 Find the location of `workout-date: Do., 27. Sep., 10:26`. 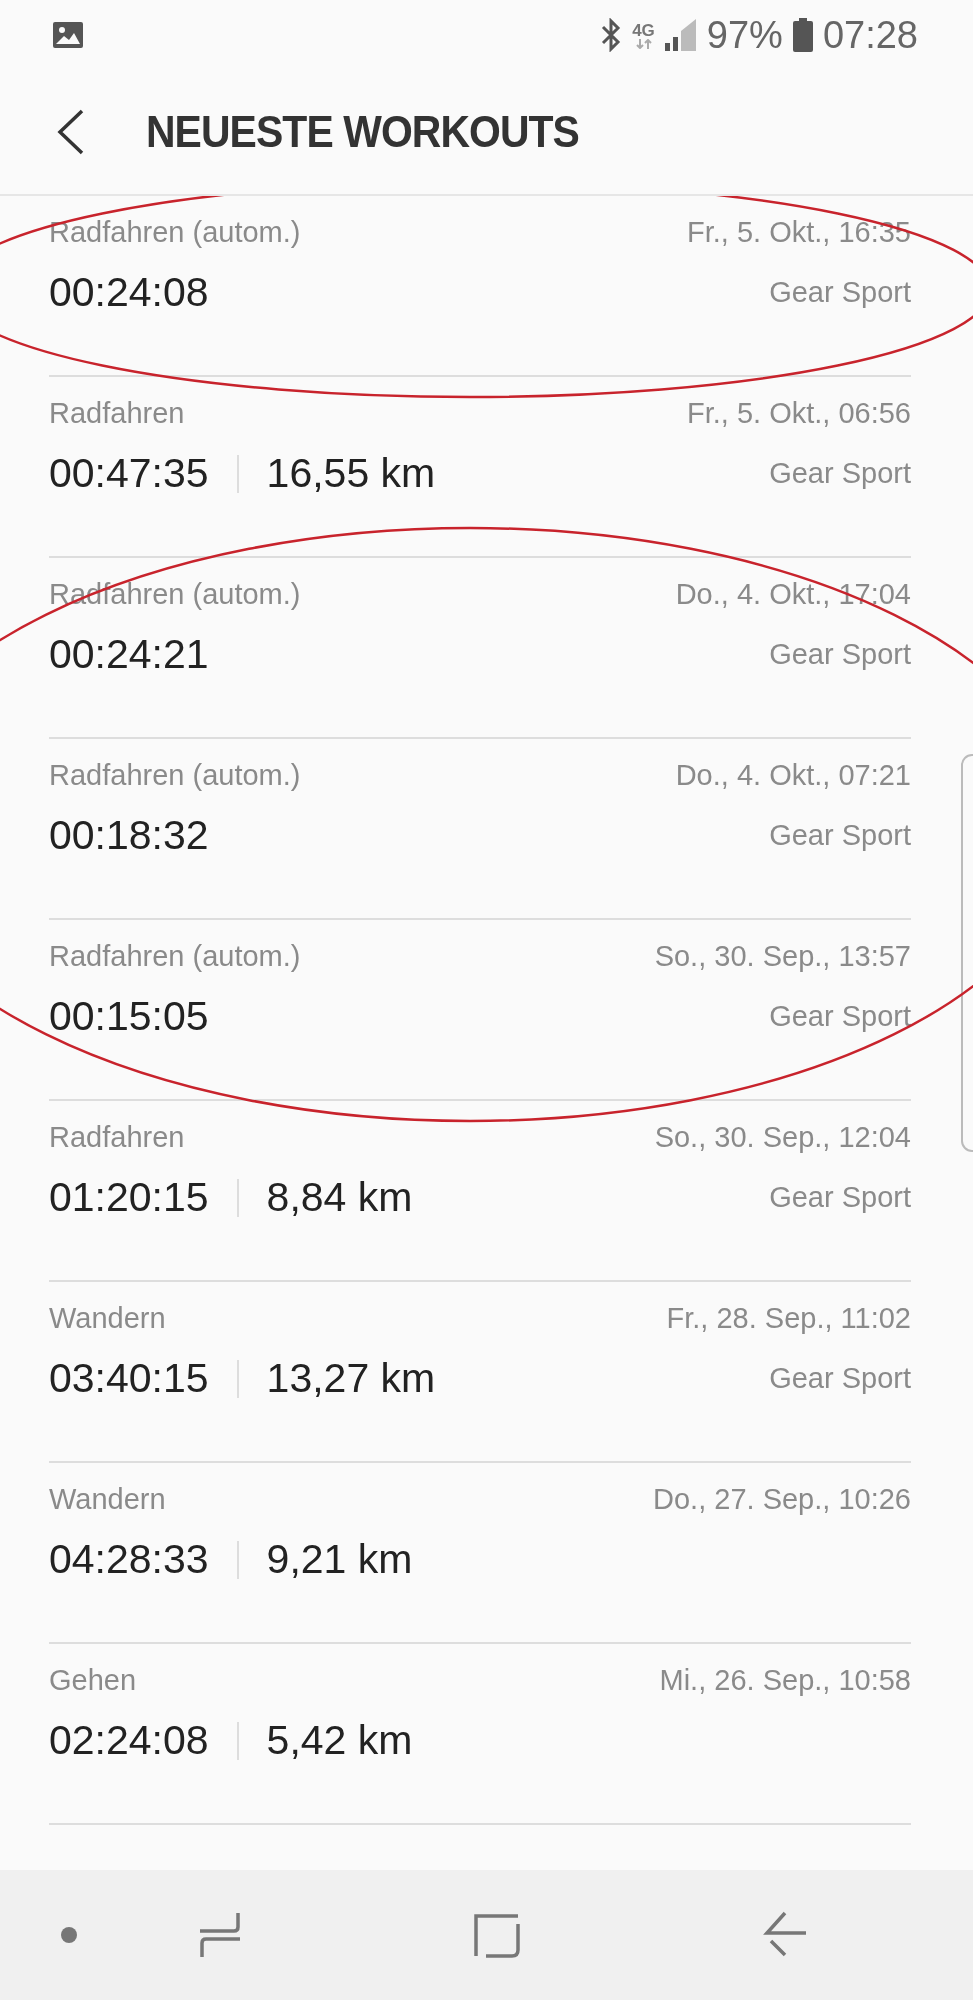

workout-date: Do., 27. Sep., 10:26 is located at coordinates (782, 1499).